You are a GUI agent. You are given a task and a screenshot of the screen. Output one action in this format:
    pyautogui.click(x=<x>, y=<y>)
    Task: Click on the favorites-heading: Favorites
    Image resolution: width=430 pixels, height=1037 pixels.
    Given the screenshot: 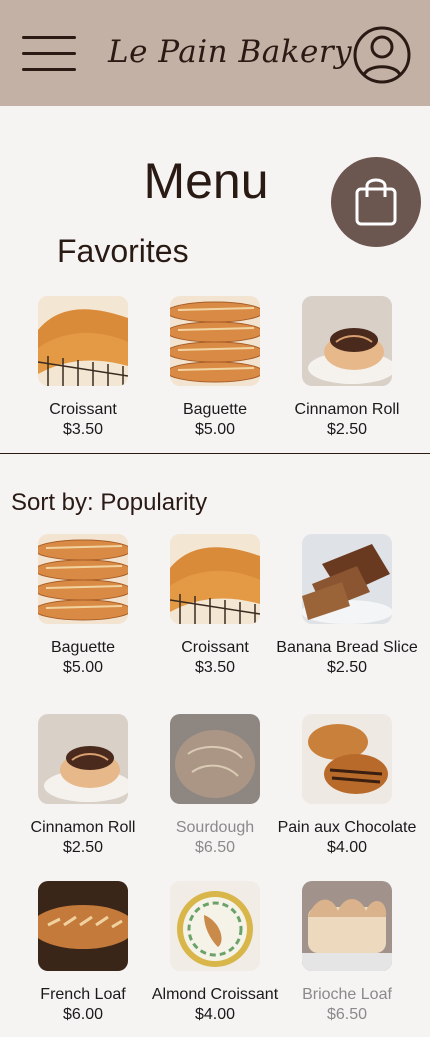 What is the action you would take?
    pyautogui.click(x=123, y=251)
    